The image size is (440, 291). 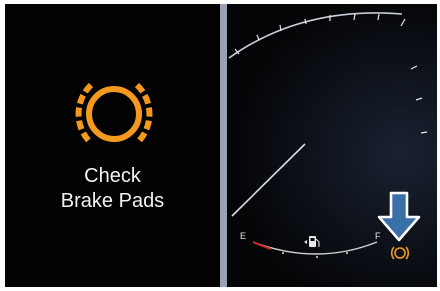 I want to click on warning-message-line2: Brake Pads, so click(x=112, y=201).